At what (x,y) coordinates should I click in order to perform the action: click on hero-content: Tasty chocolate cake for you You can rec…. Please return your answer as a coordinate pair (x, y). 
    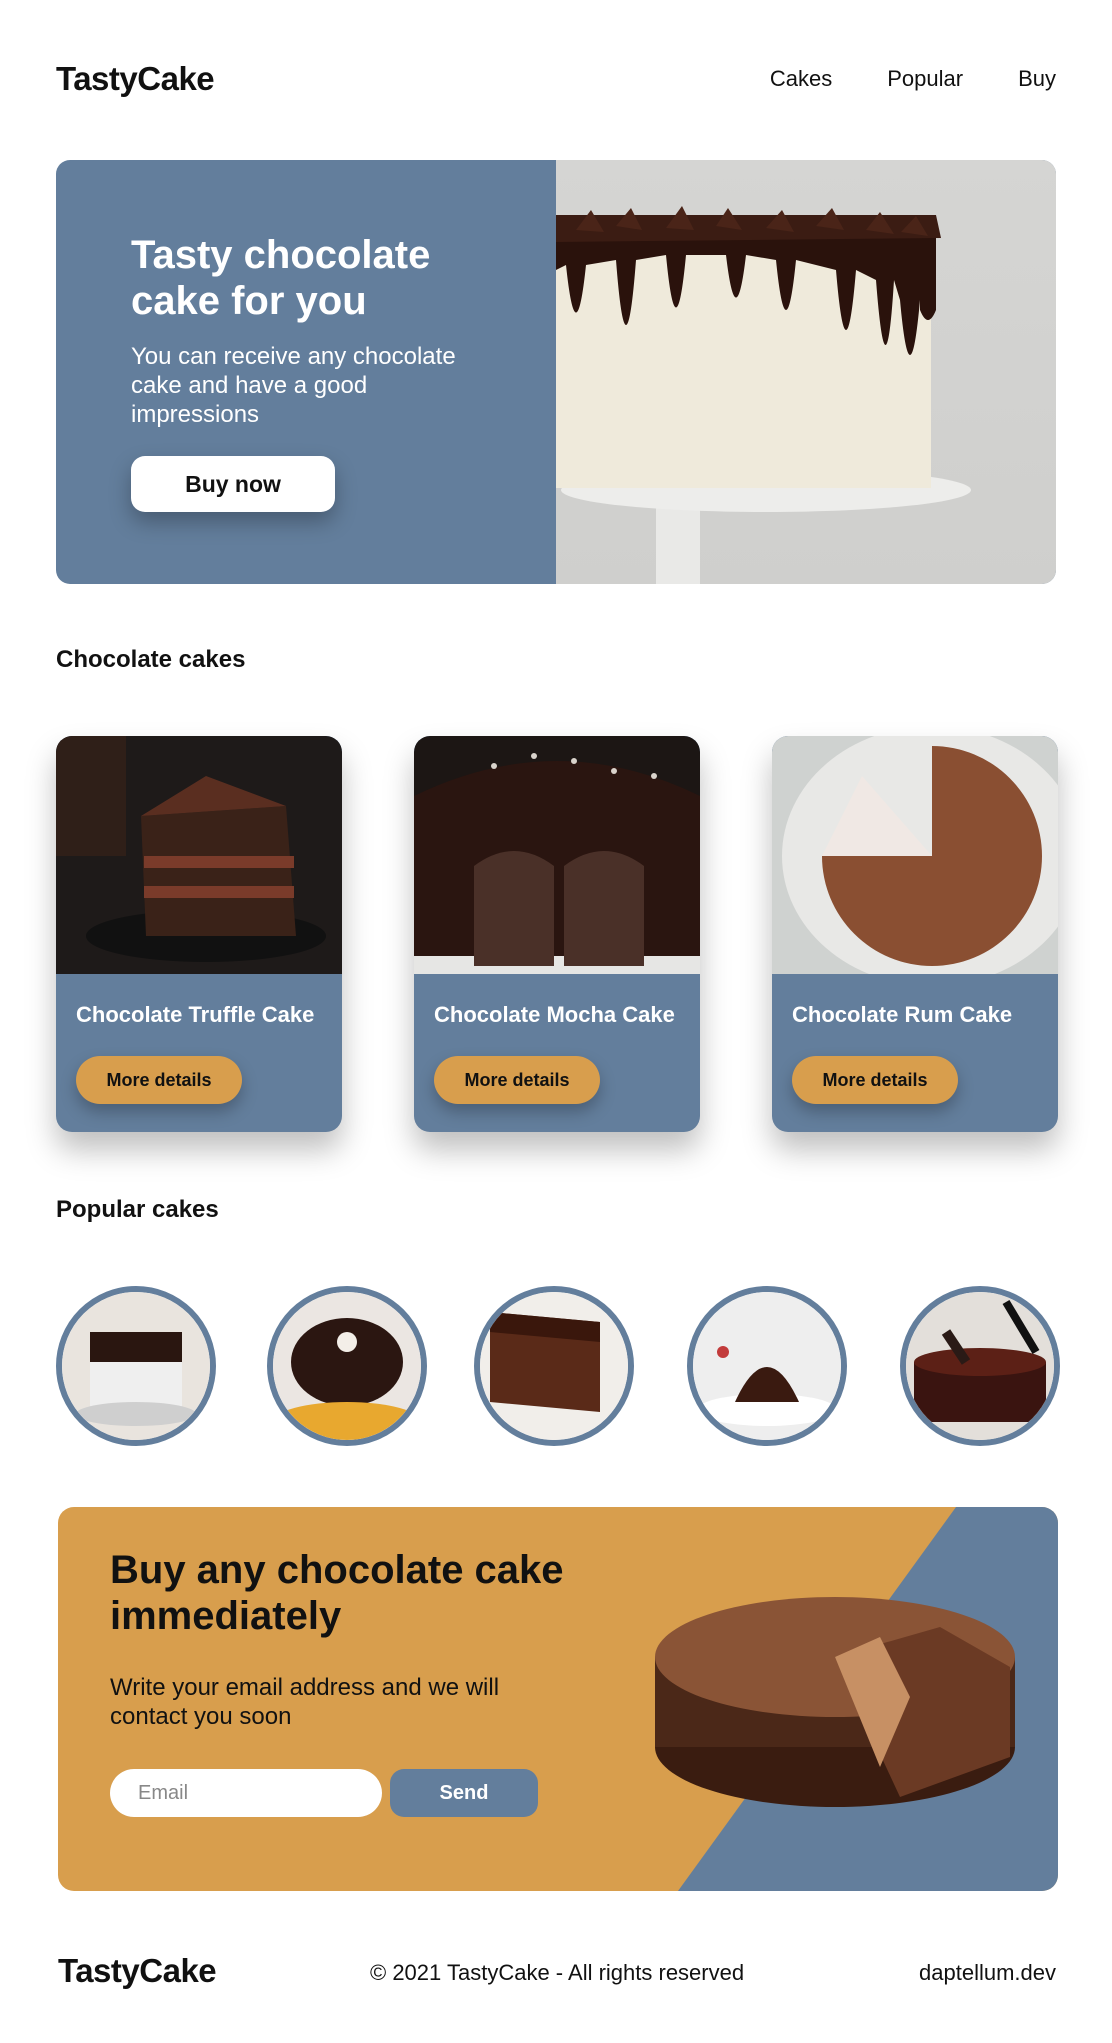
    Looking at the image, I should click on (306, 372).